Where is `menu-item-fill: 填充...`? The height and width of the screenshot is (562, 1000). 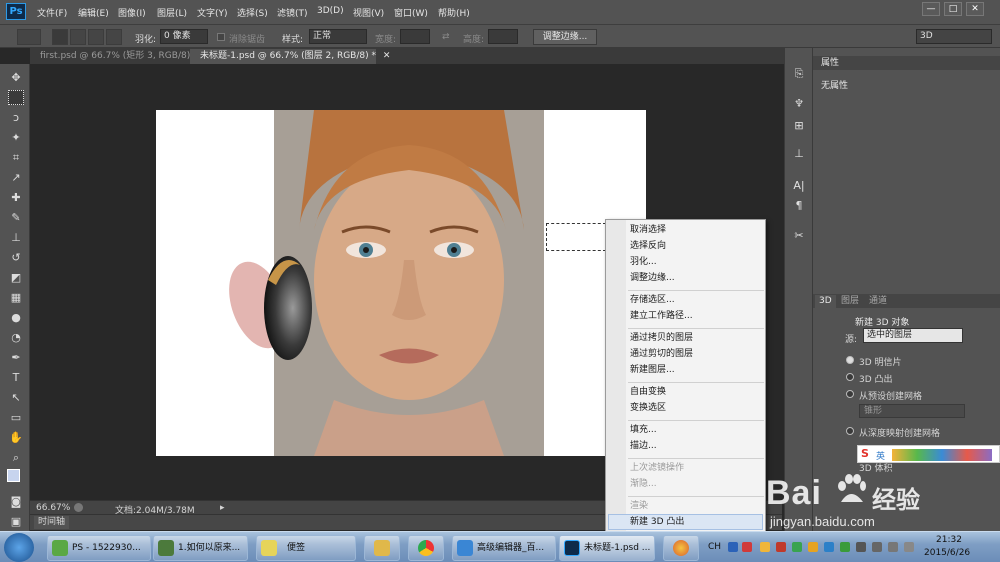
menu-item-fill: 填充... is located at coordinates (643, 430).